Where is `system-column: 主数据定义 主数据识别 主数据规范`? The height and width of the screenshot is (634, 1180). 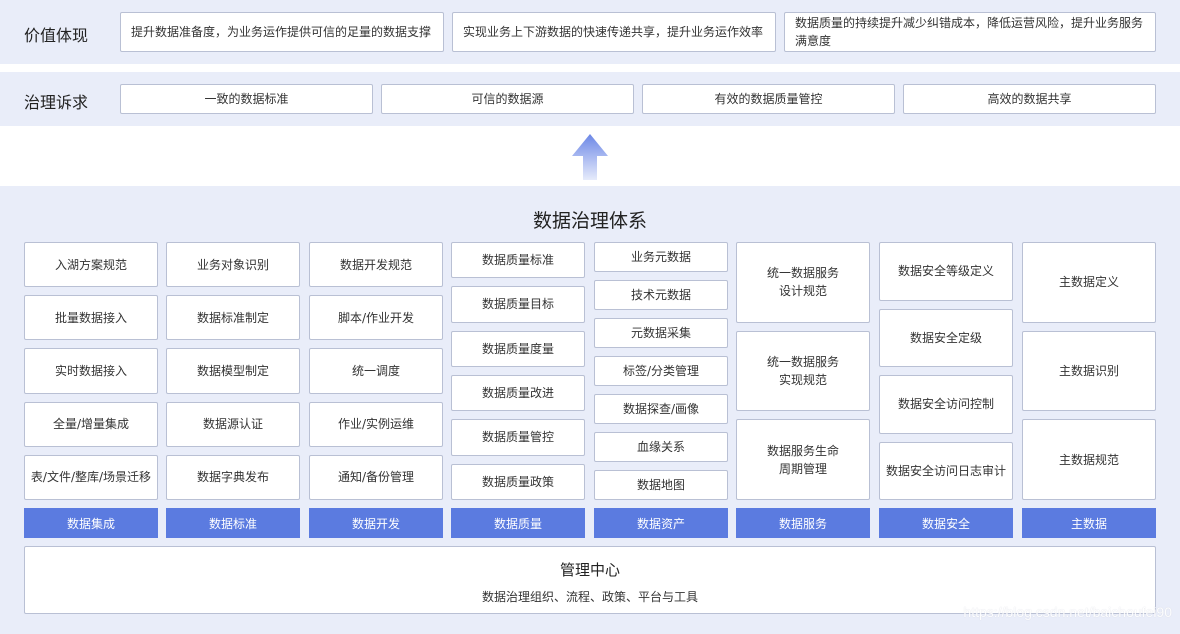
system-column: 主数据定义 主数据识别 主数据规范 is located at coordinates (1089, 371).